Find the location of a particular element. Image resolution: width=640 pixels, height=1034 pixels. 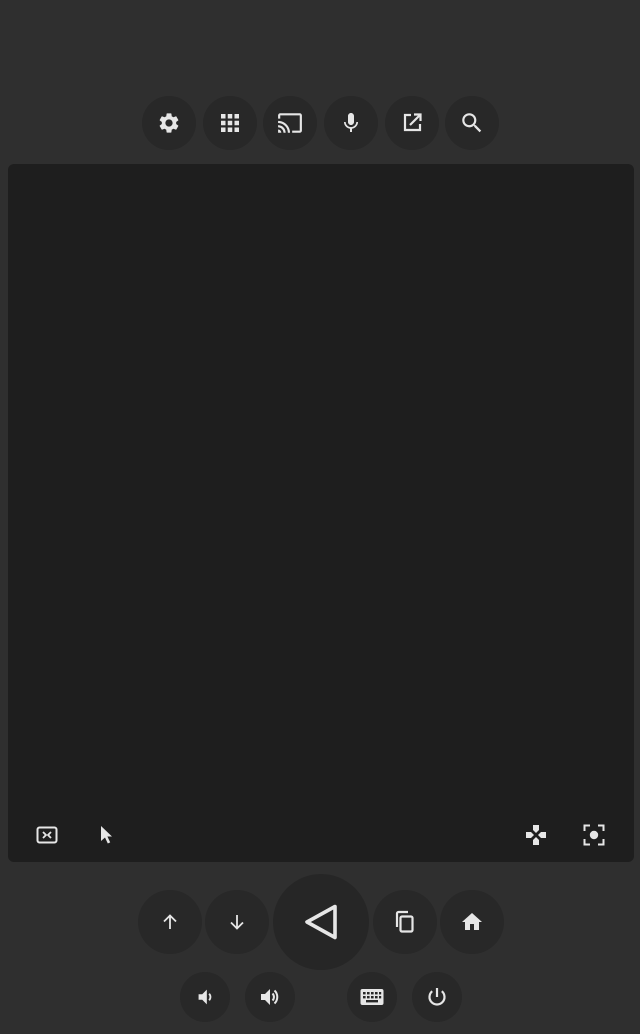

volume-down-icon is located at coordinates (205, 997).